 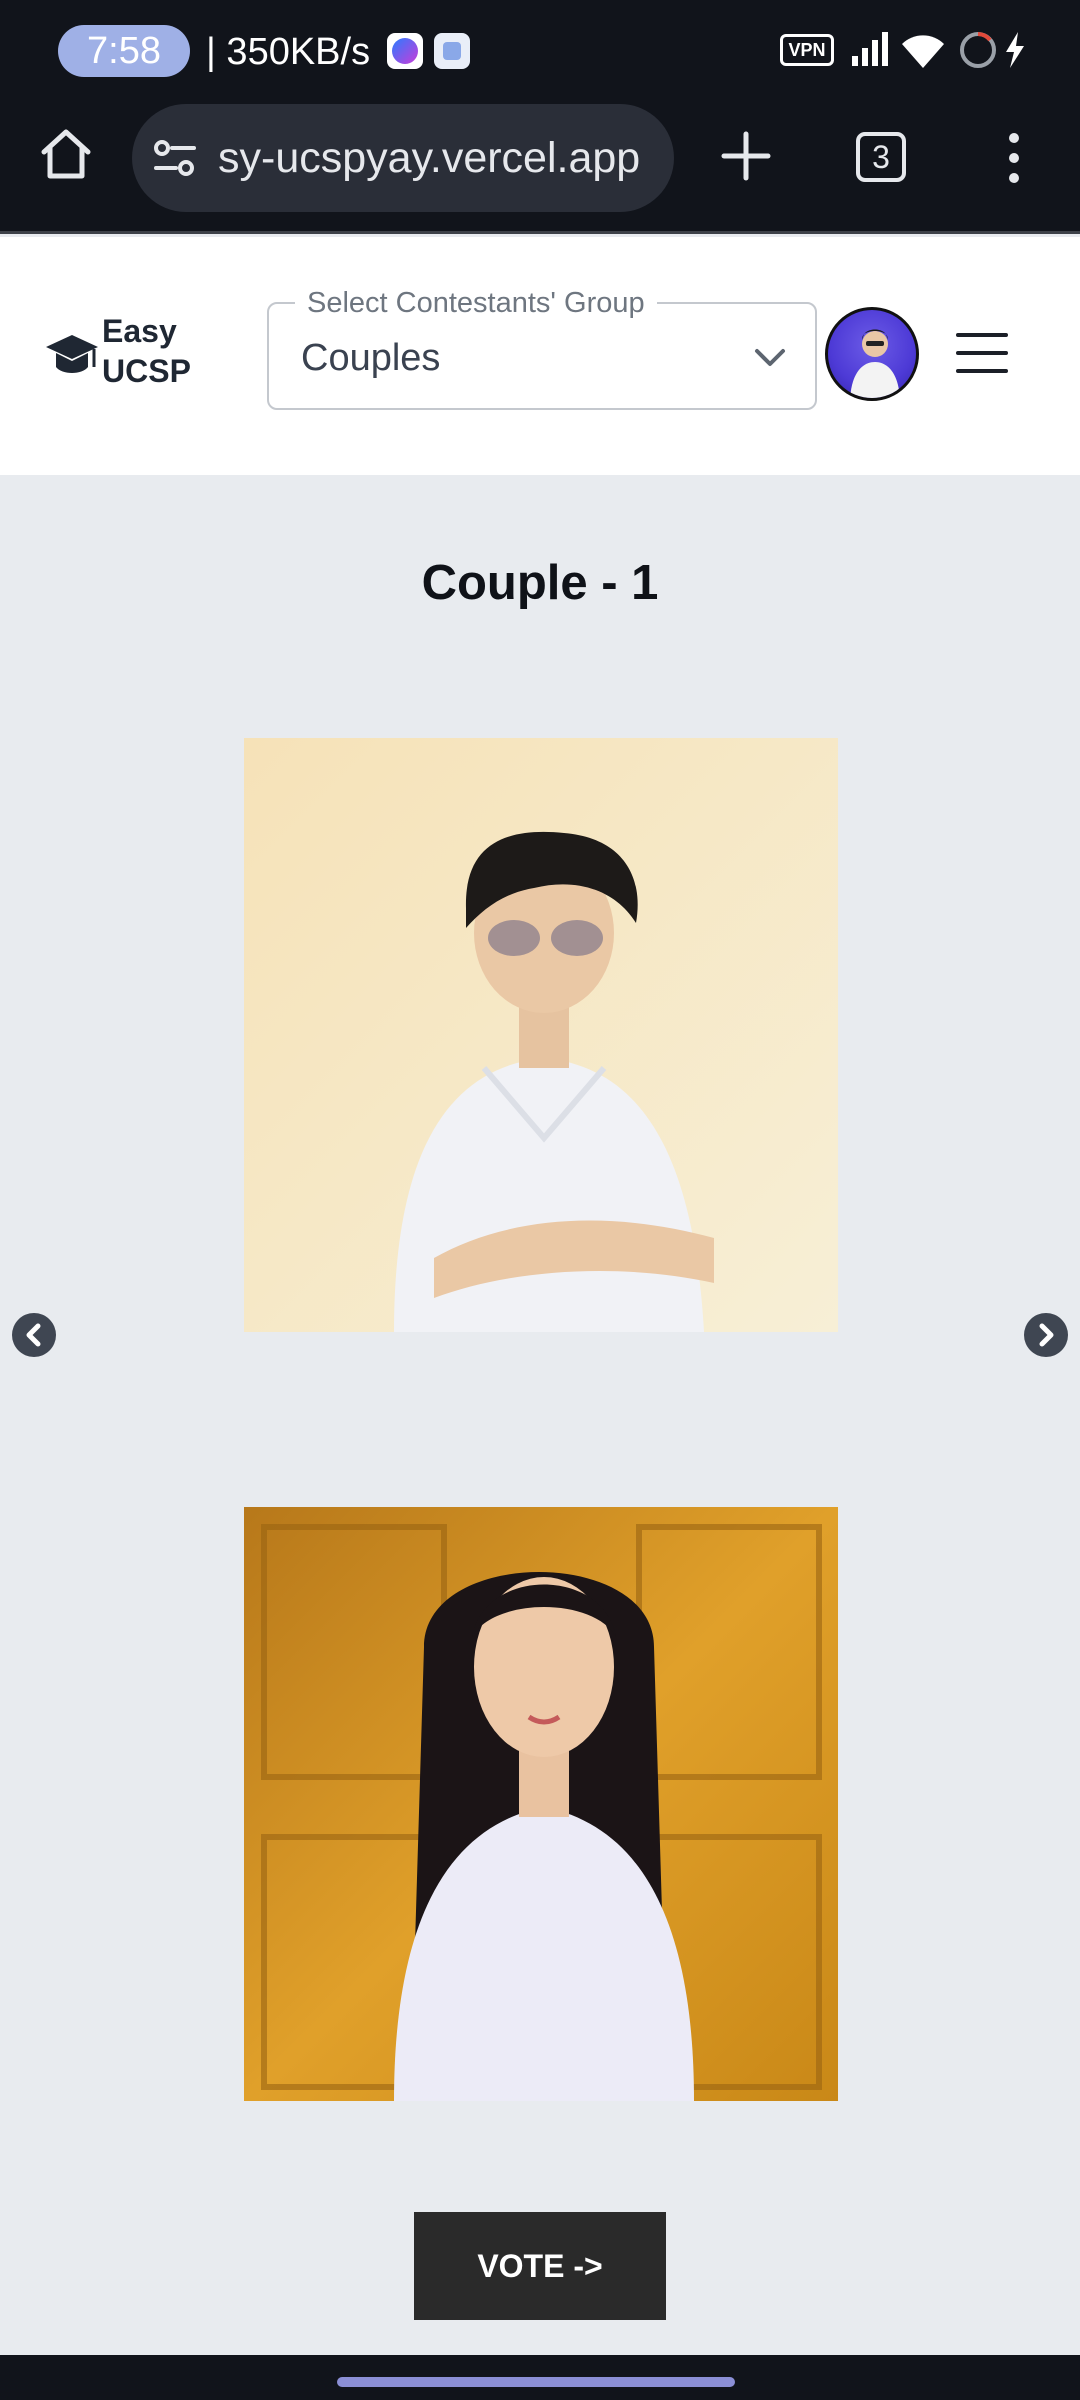 I want to click on charging-icon, so click(x=1015, y=50).